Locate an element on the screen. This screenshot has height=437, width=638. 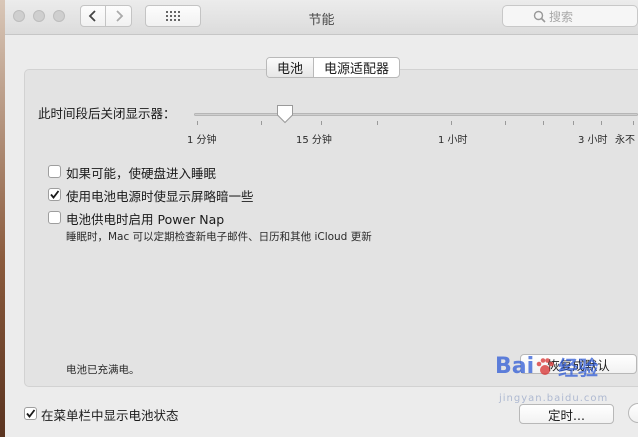
tab-battery: 电池 is located at coordinates (291, 67).